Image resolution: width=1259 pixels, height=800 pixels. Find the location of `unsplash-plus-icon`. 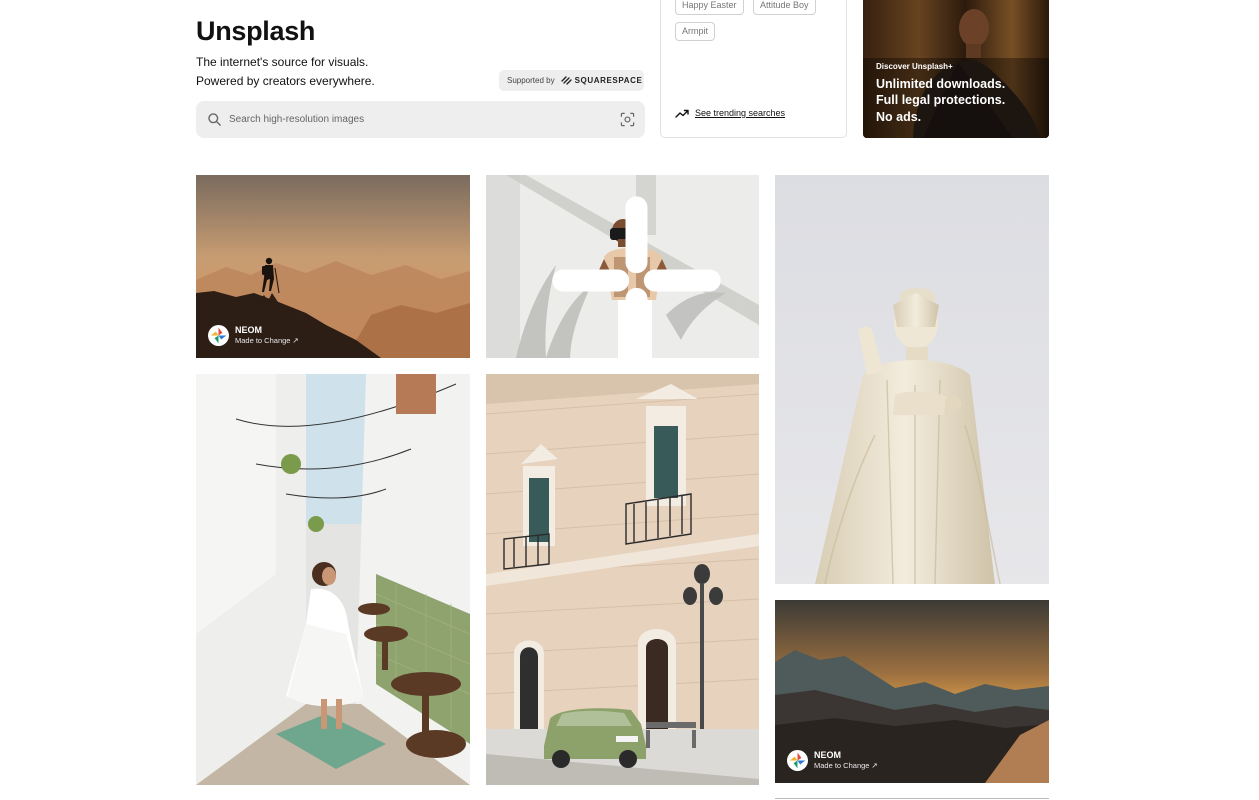

unsplash-plus-icon is located at coordinates (636, 277).